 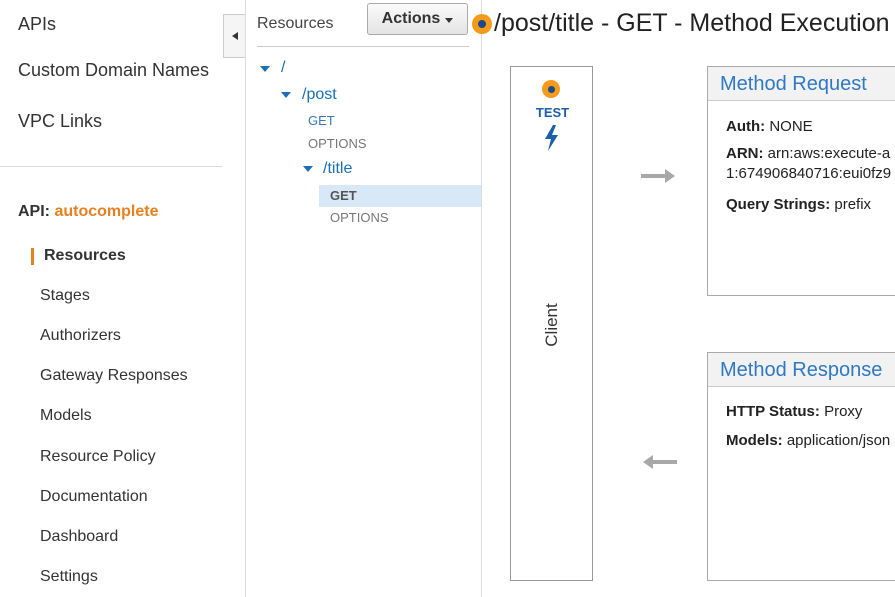 What do you see at coordinates (265, 69) in the screenshot?
I see `toggle-root-icon` at bounding box center [265, 69].